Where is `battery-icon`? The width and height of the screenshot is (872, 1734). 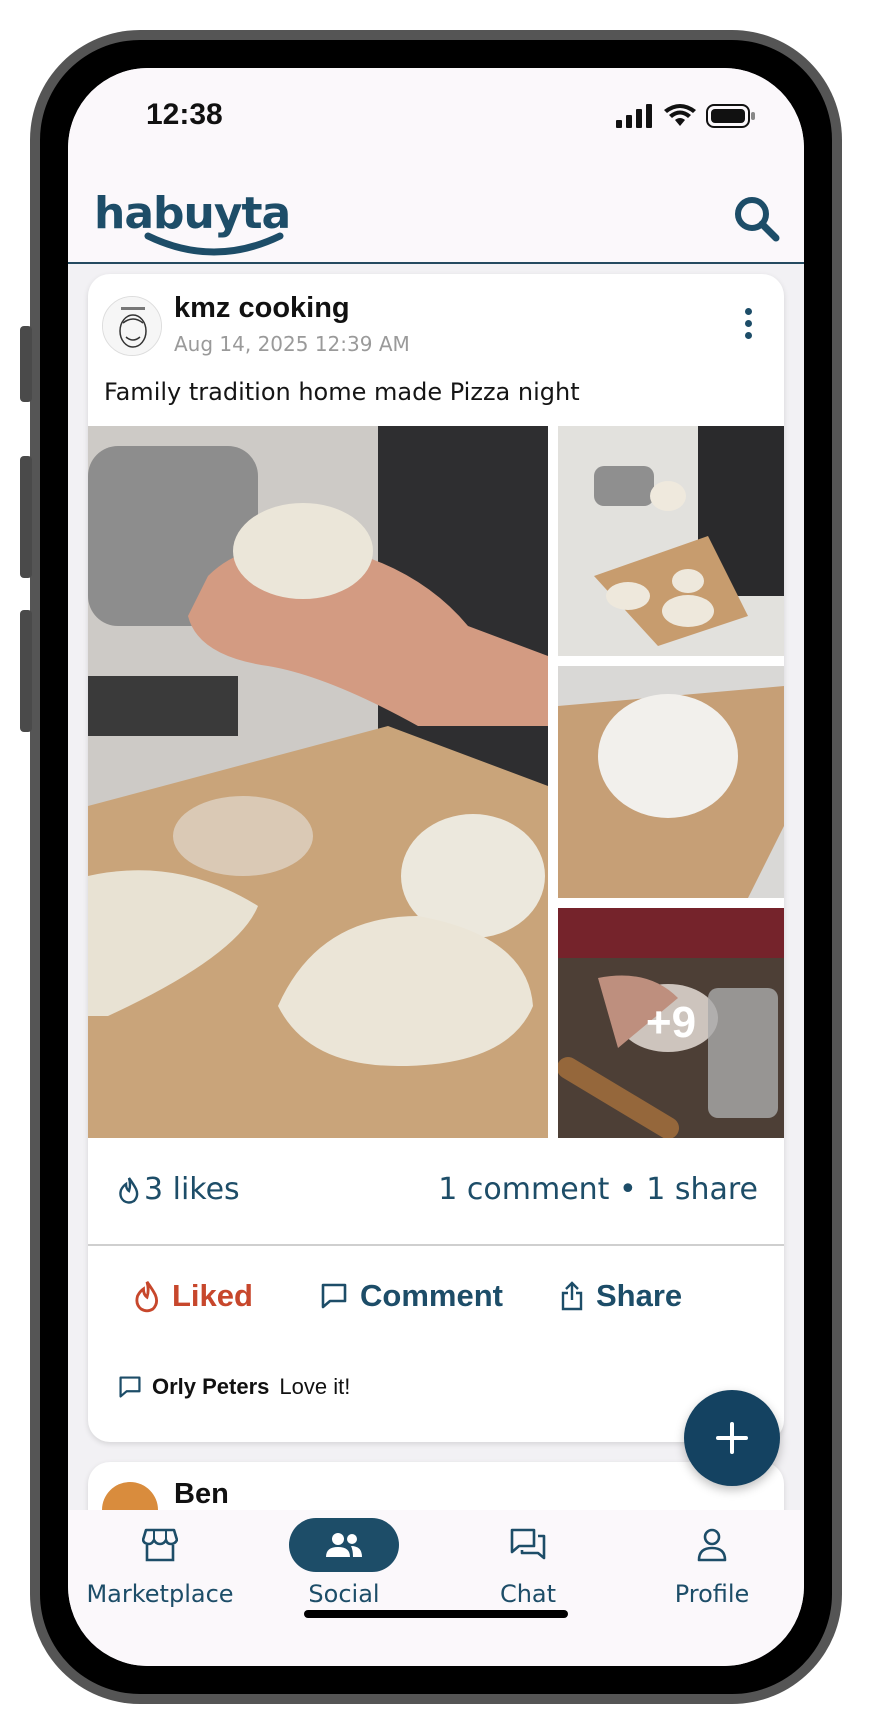
battery-icon is located at coordinates (730, 116).